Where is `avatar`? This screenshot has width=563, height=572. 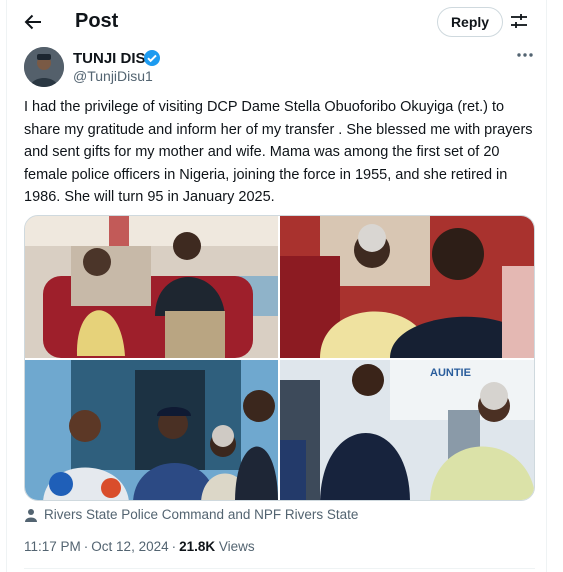
avatar is located at coordinates (44, 67).